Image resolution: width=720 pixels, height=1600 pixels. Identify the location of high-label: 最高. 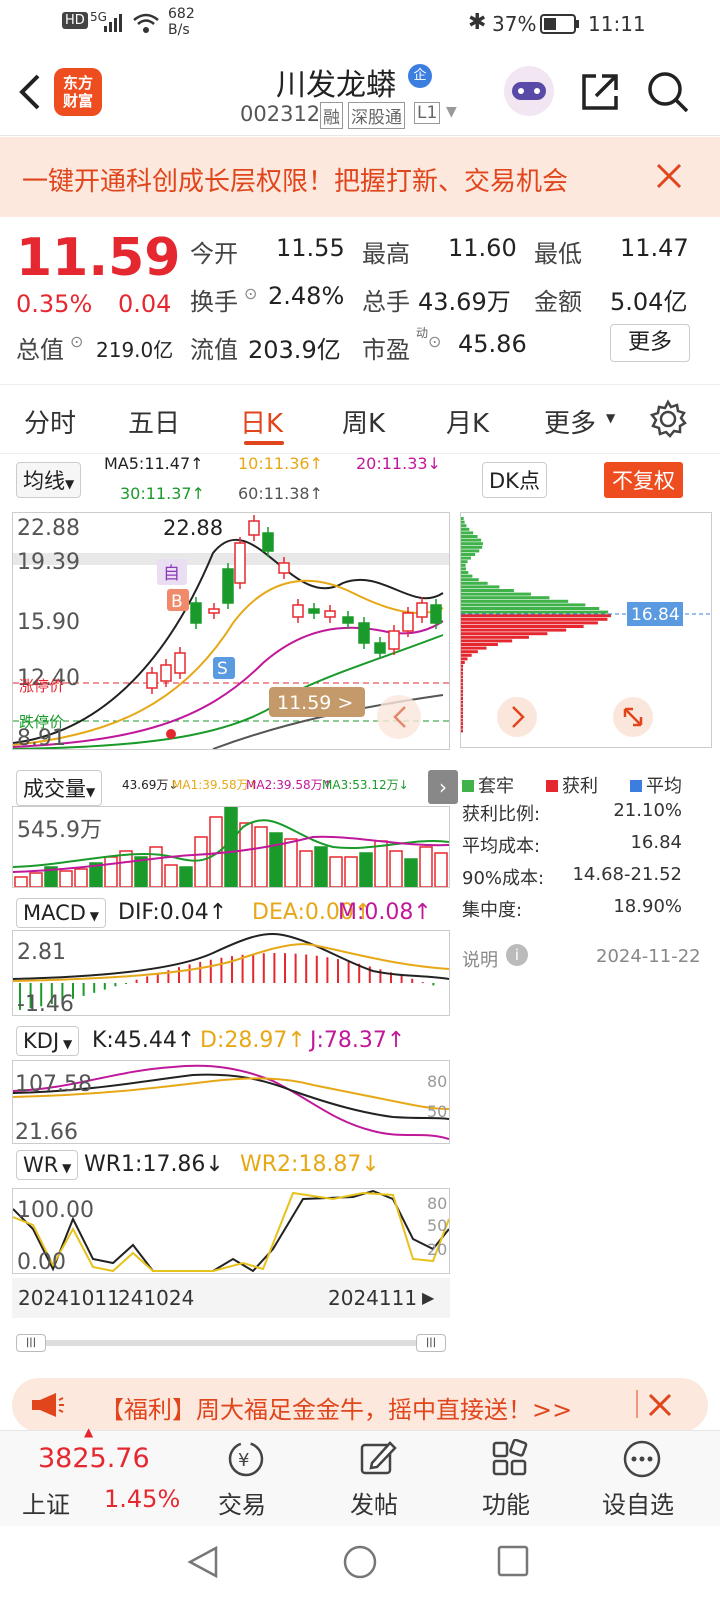
(386, 254).